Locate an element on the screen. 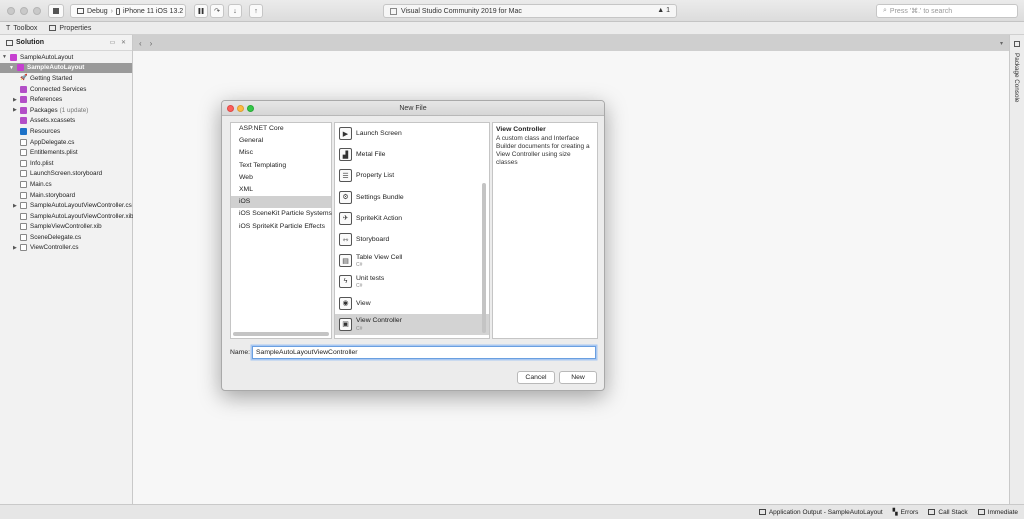 The image size is (1024, 519). tree-row-file: Entitlements.plist is located at coordinates (66, 152).